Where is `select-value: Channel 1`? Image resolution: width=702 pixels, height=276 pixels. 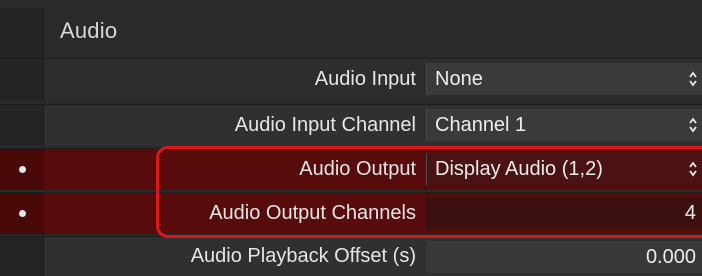
select-value: Channel 1 is located at coordinates (481, 124).